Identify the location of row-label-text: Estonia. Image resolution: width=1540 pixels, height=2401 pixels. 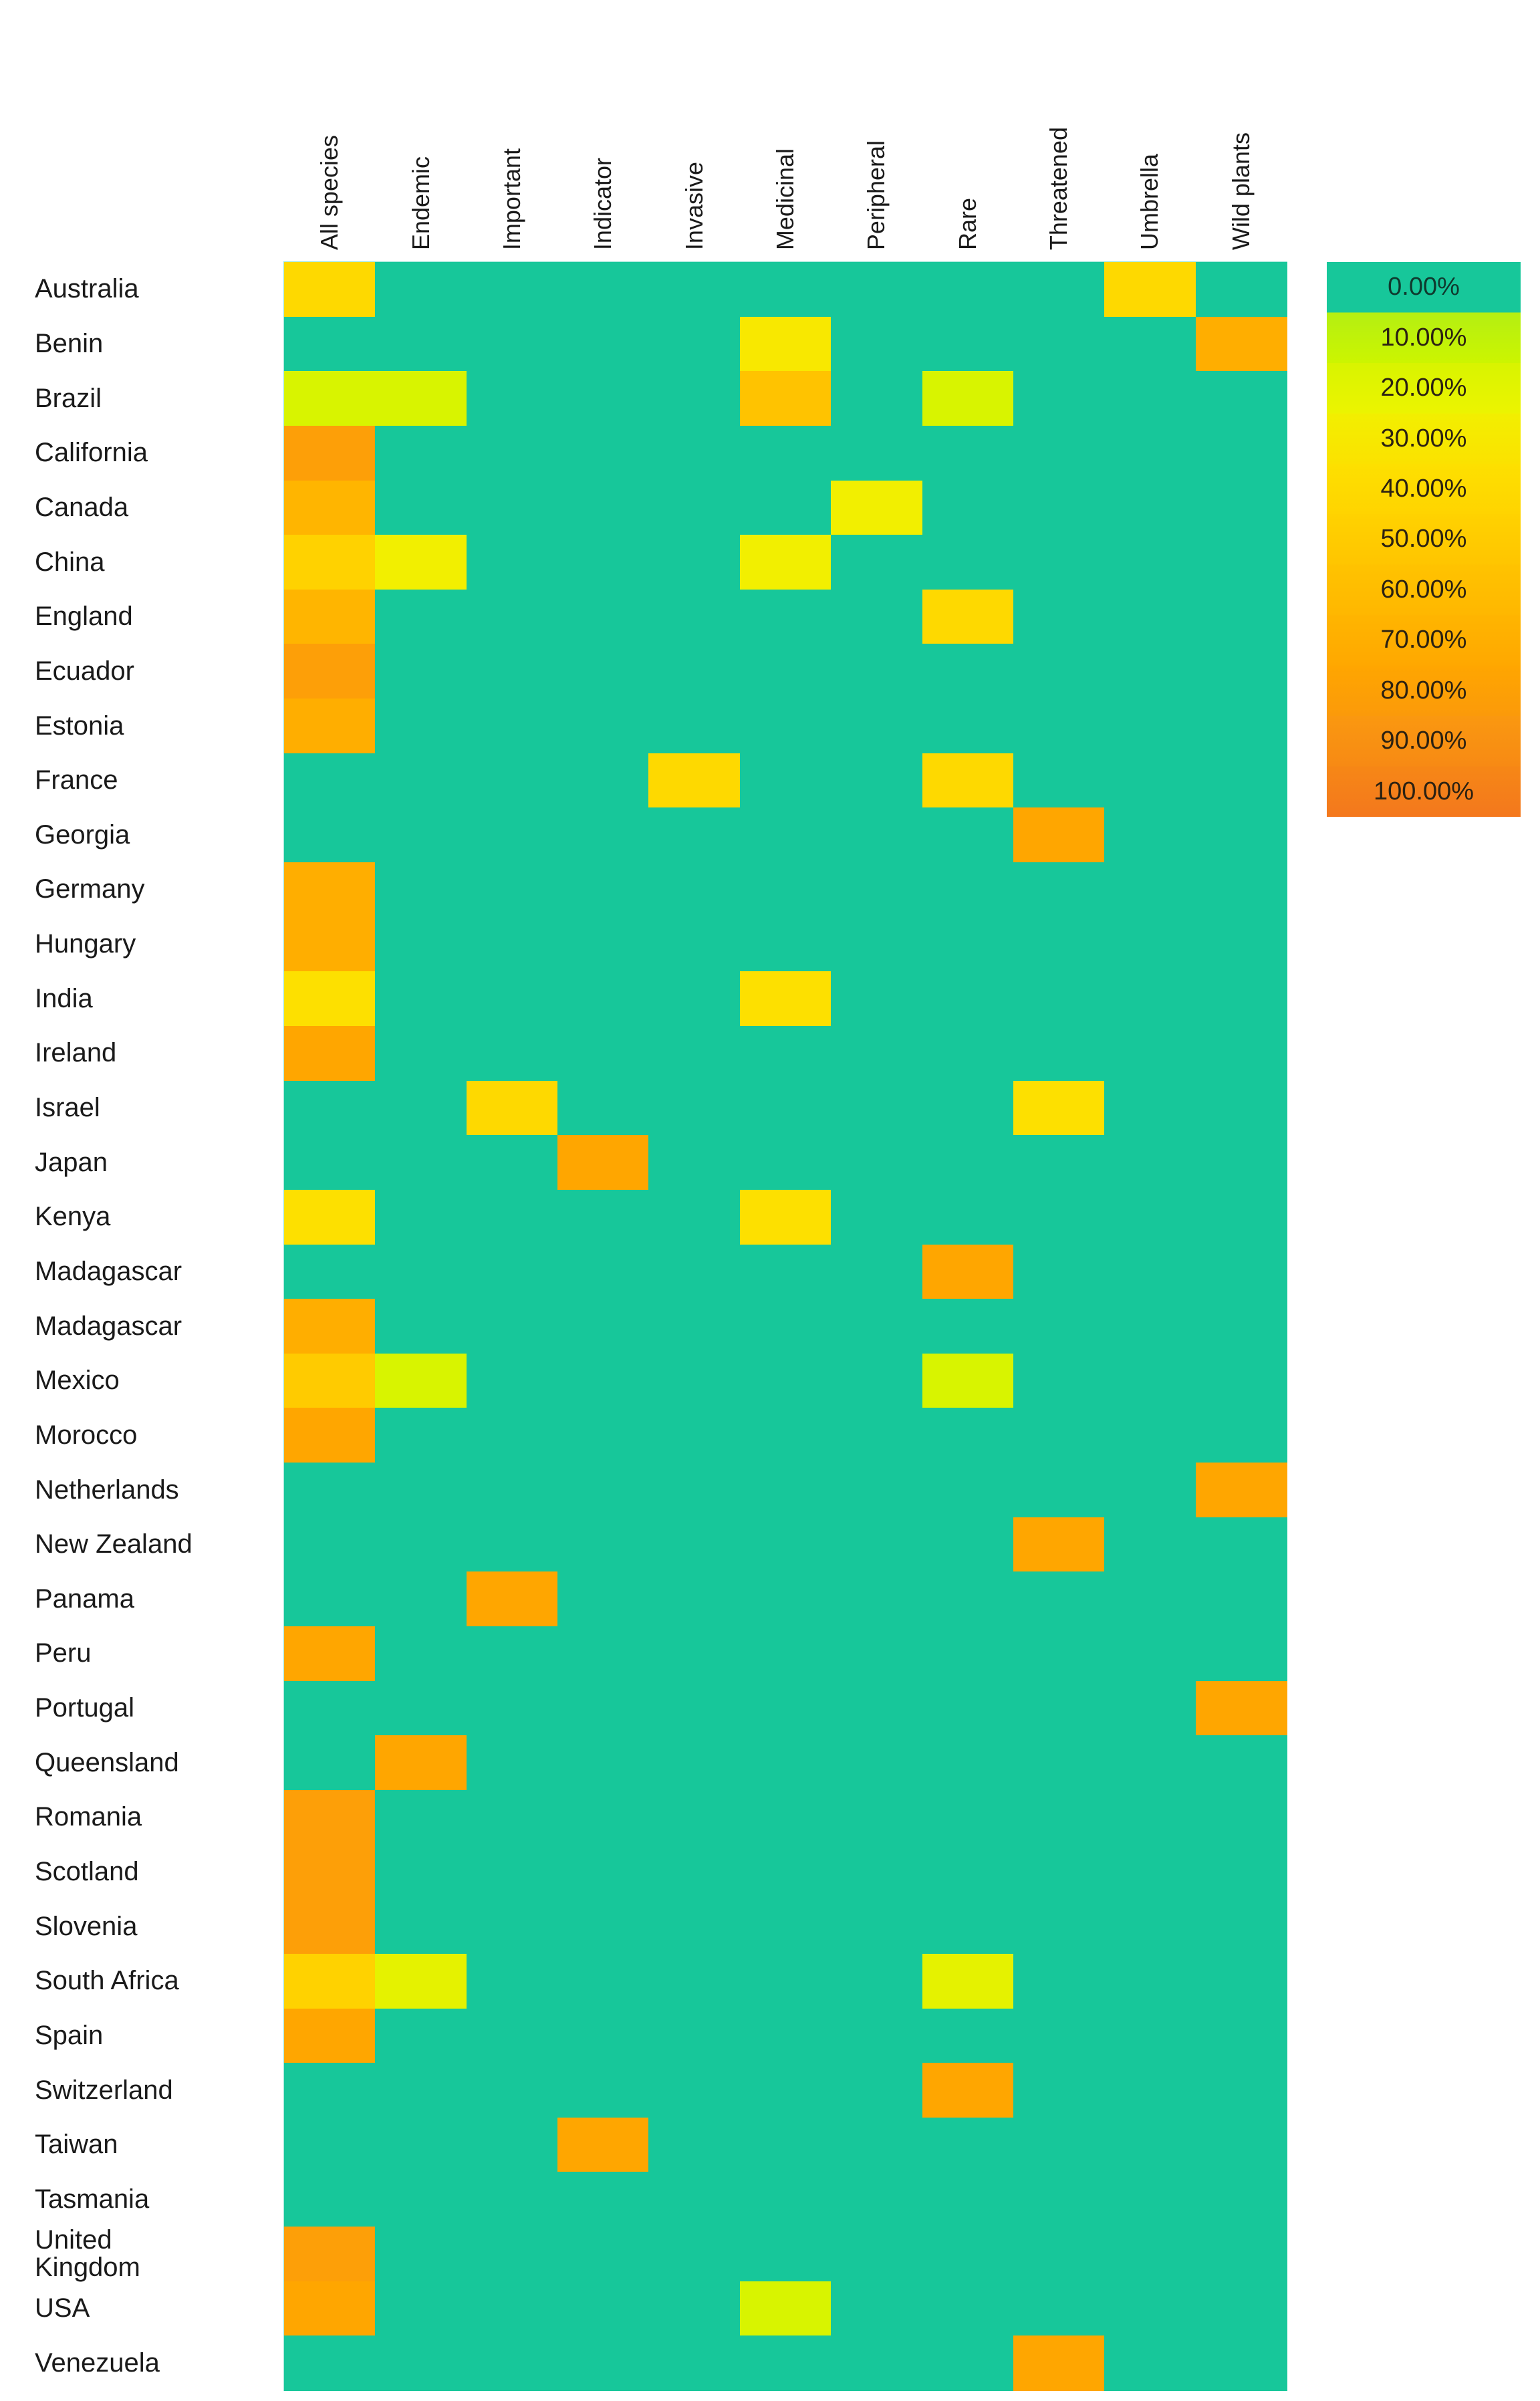
(79, 726).